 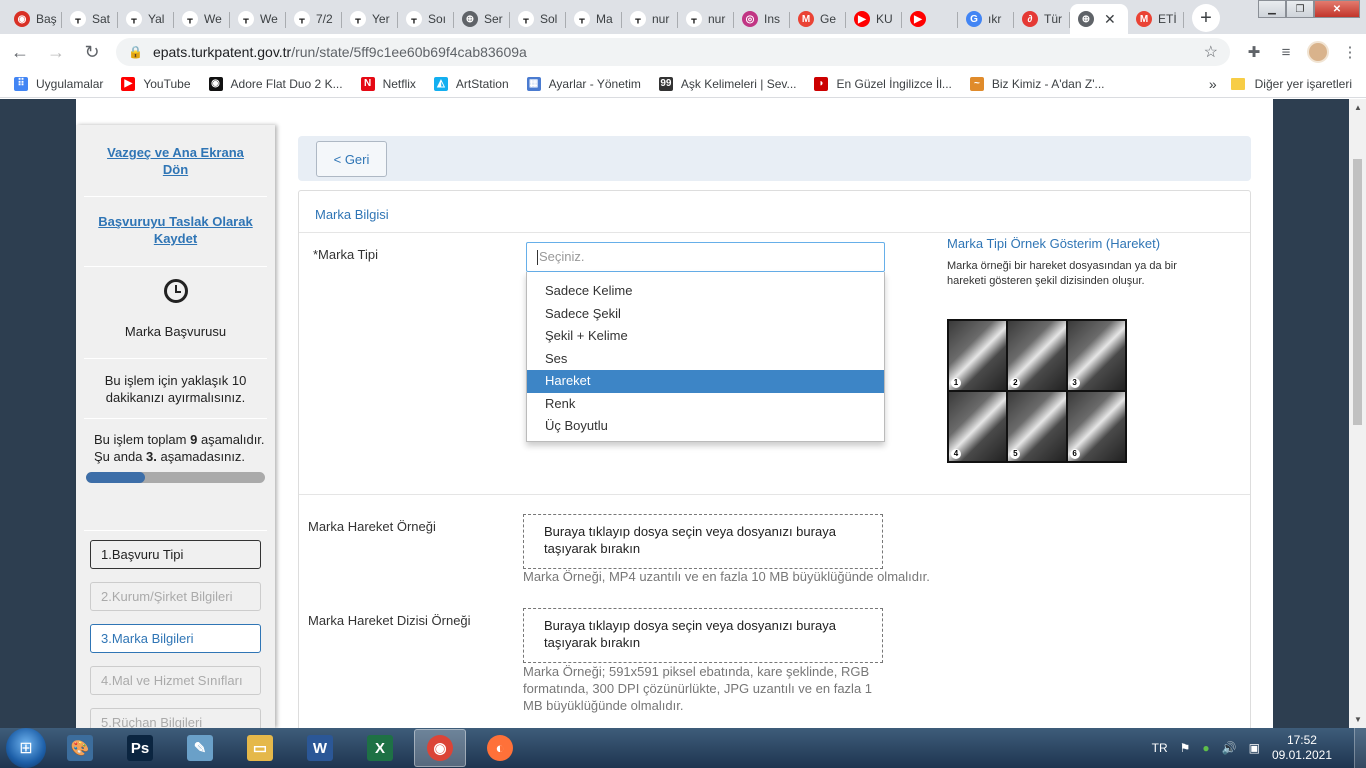 I want to click on browser-tab: Gıkr, so click(x=986, y=19).